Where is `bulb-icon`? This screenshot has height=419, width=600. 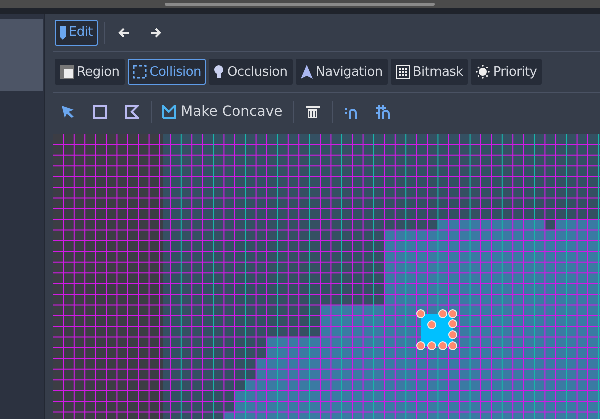
bulb-icon is located at coordinates (219, 72).